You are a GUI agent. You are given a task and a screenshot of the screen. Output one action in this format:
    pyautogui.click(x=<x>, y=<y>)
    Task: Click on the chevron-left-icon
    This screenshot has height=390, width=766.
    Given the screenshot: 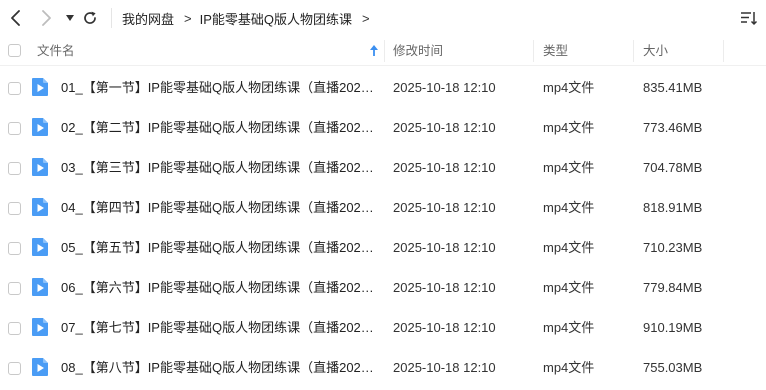 What is the action you would take?
    pyautogui.click(x=15, y=18)
    